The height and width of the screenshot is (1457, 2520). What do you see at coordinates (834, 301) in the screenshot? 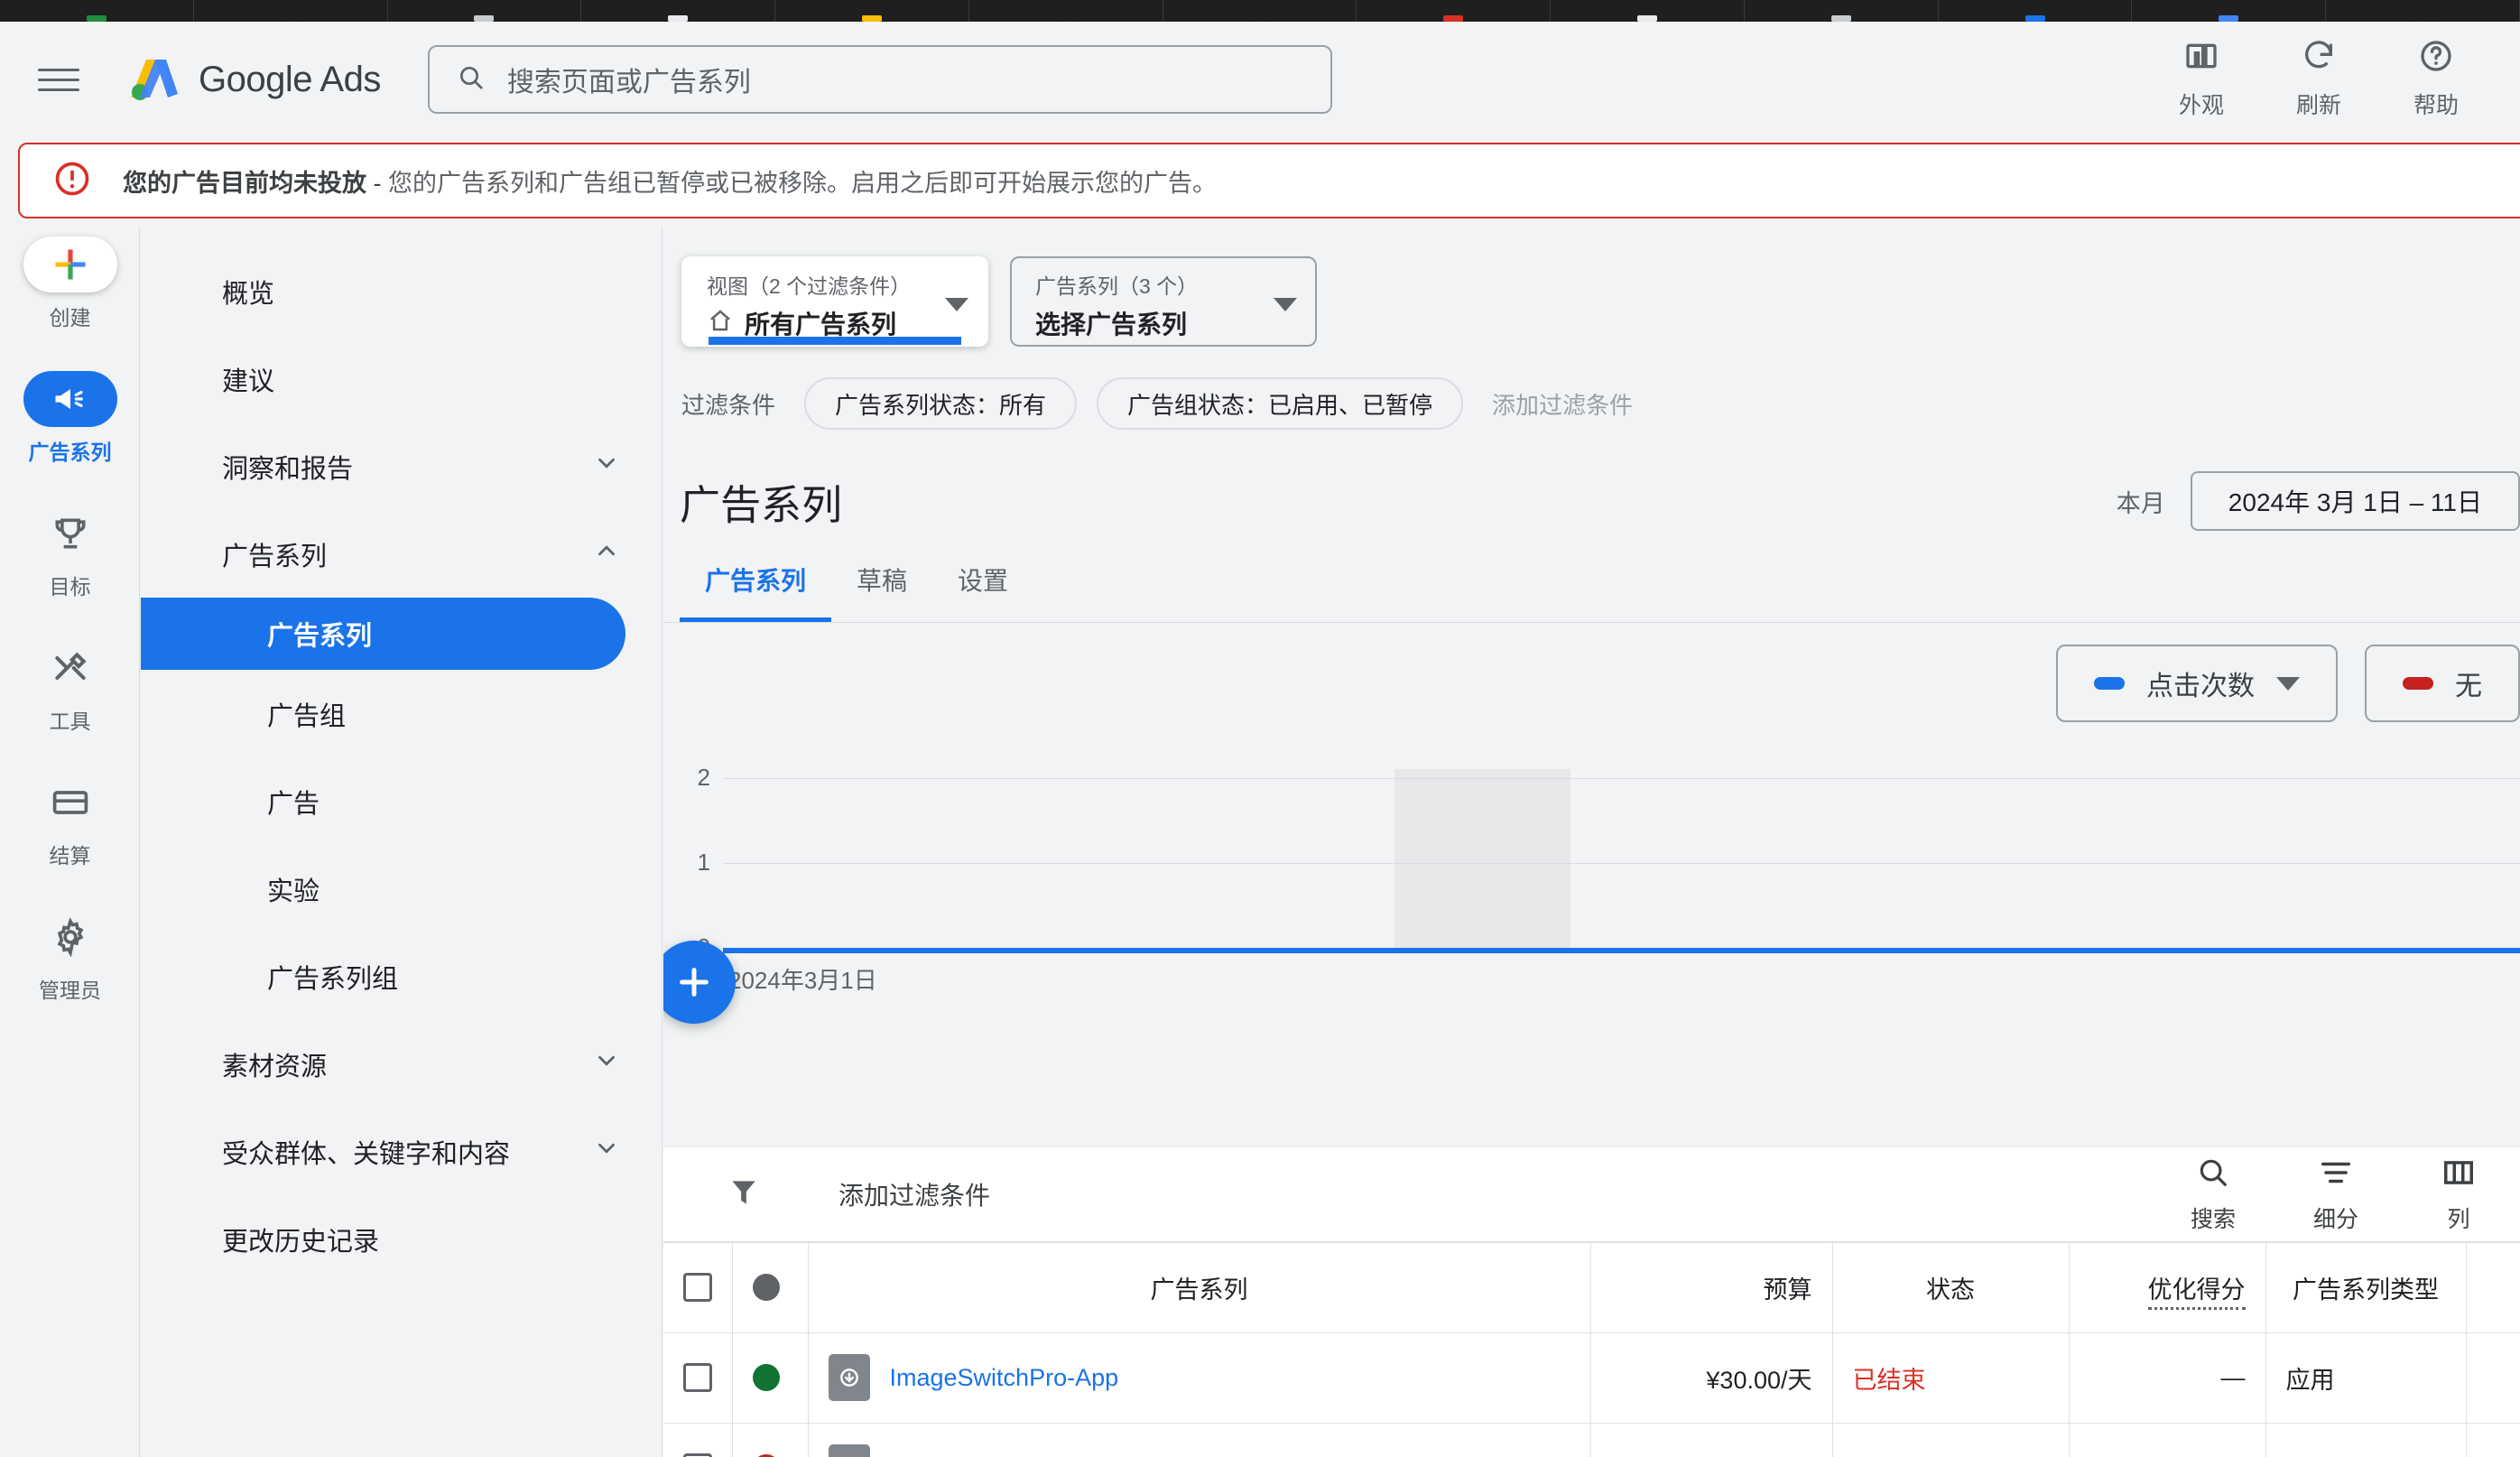
I see `view-selector: 视图（2 个过滤条件） 所有广告系列` at bounding box center [834, 301].